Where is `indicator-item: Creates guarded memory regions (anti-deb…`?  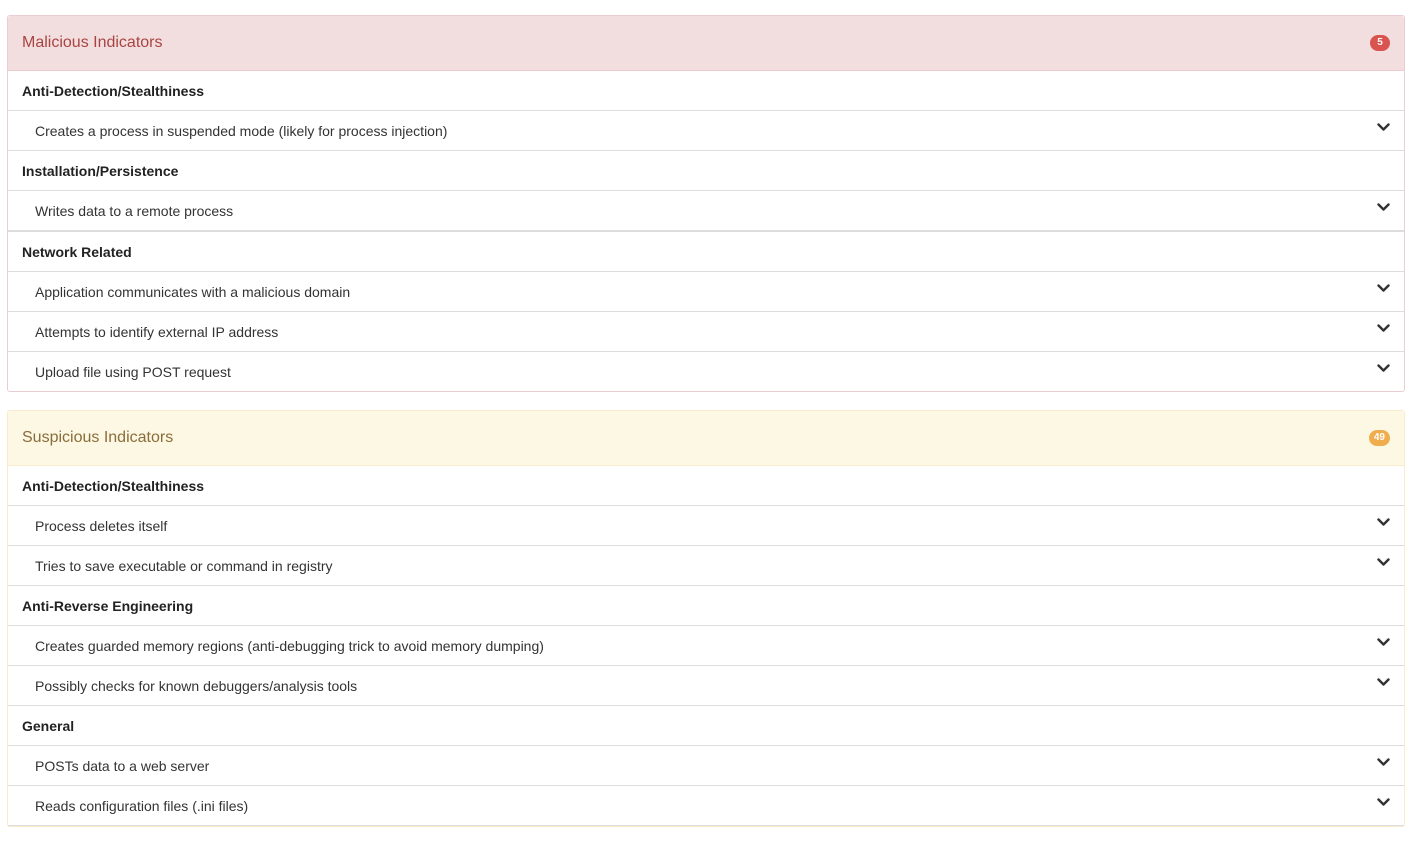
indicator-item: Creates guarded memory regions (anti-deb… is located at coordinates (706, 646).